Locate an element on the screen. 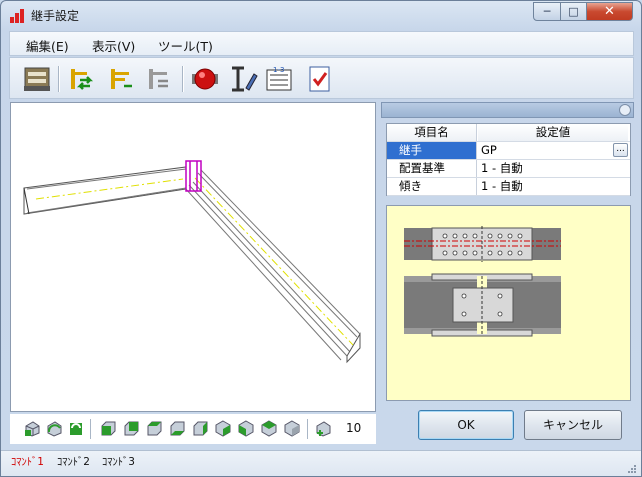  close-icon: ✕ is located at coordinates (609, 11).